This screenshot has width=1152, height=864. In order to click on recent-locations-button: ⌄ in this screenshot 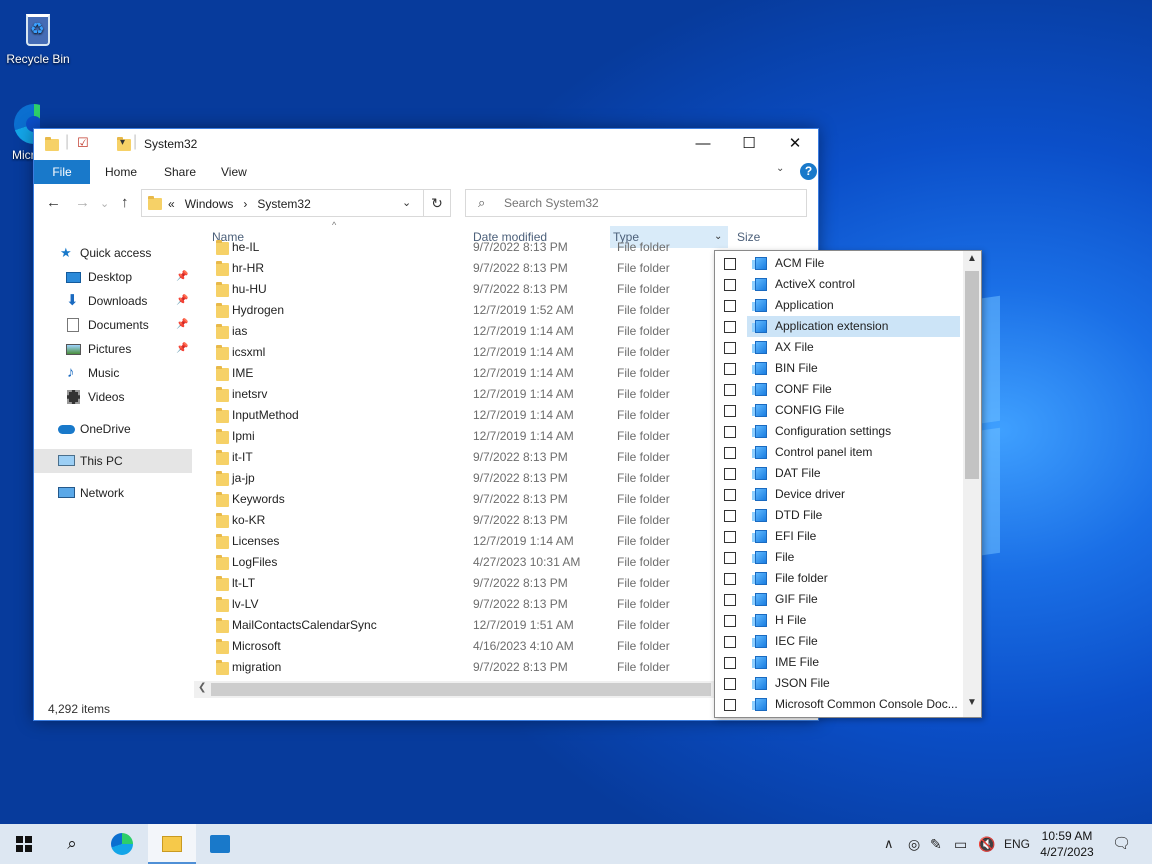, I will do `click(104, 203)`.